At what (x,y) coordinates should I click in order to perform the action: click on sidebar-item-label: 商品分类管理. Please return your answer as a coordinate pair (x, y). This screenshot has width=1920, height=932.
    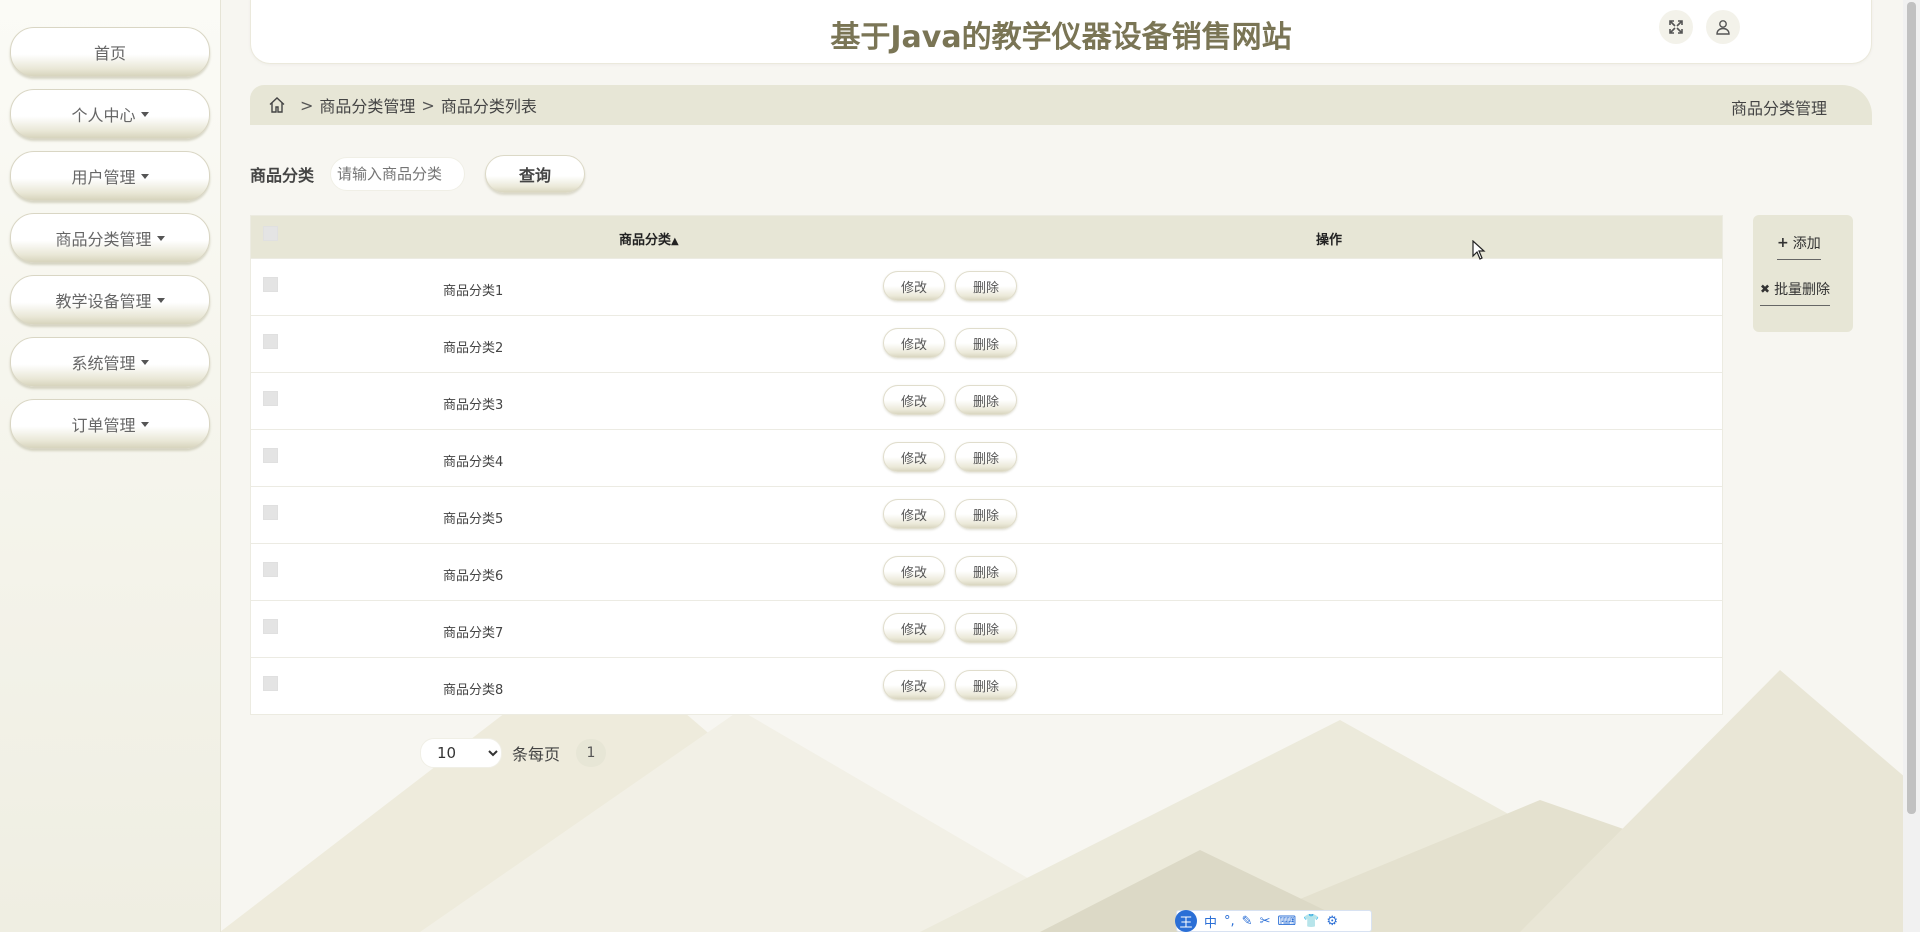
    Looking at the image, I should click on (103, 239).